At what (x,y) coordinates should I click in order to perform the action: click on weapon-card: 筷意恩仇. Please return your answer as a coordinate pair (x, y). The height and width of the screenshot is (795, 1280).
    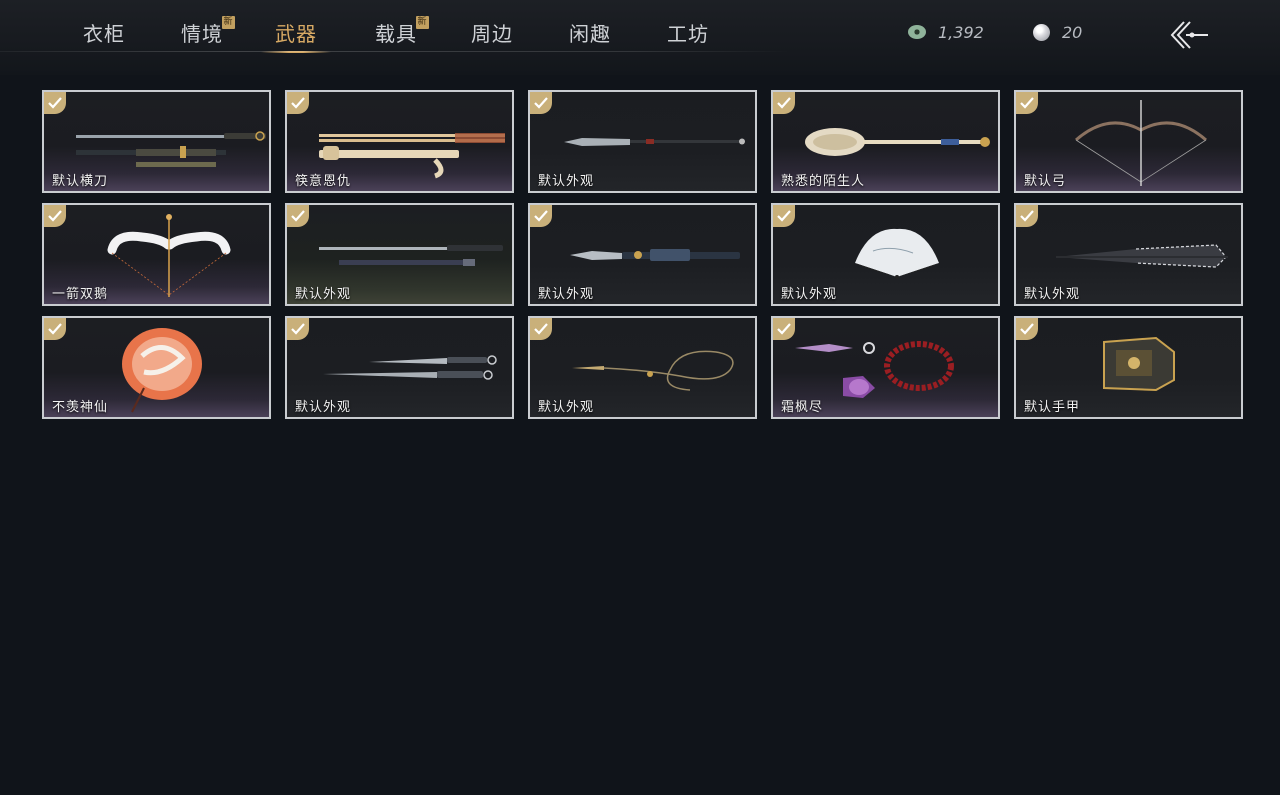
    Looking at the image, I should click on (399, 141).